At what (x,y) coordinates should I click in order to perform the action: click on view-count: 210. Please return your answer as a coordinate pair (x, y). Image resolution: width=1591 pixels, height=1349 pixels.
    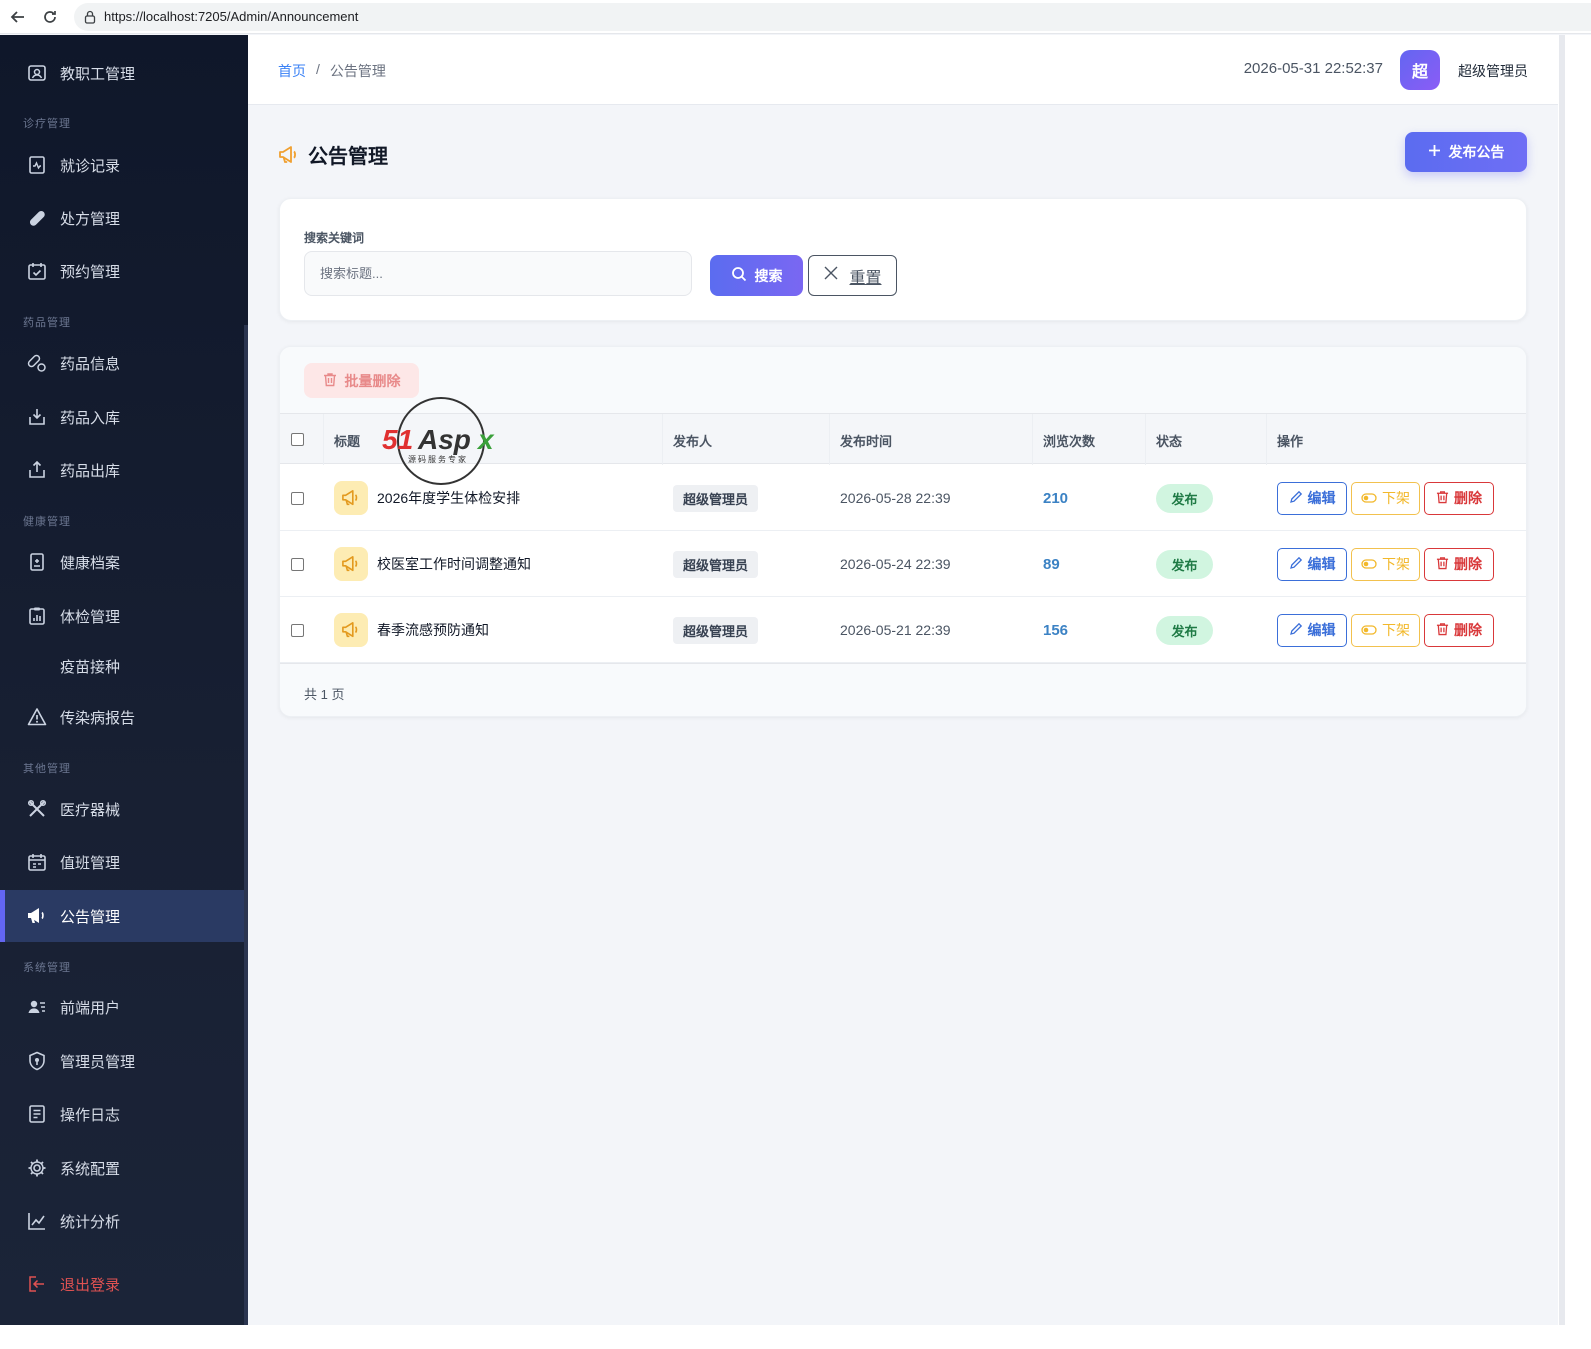
    Looking at the image, I should click on (1056, 498).